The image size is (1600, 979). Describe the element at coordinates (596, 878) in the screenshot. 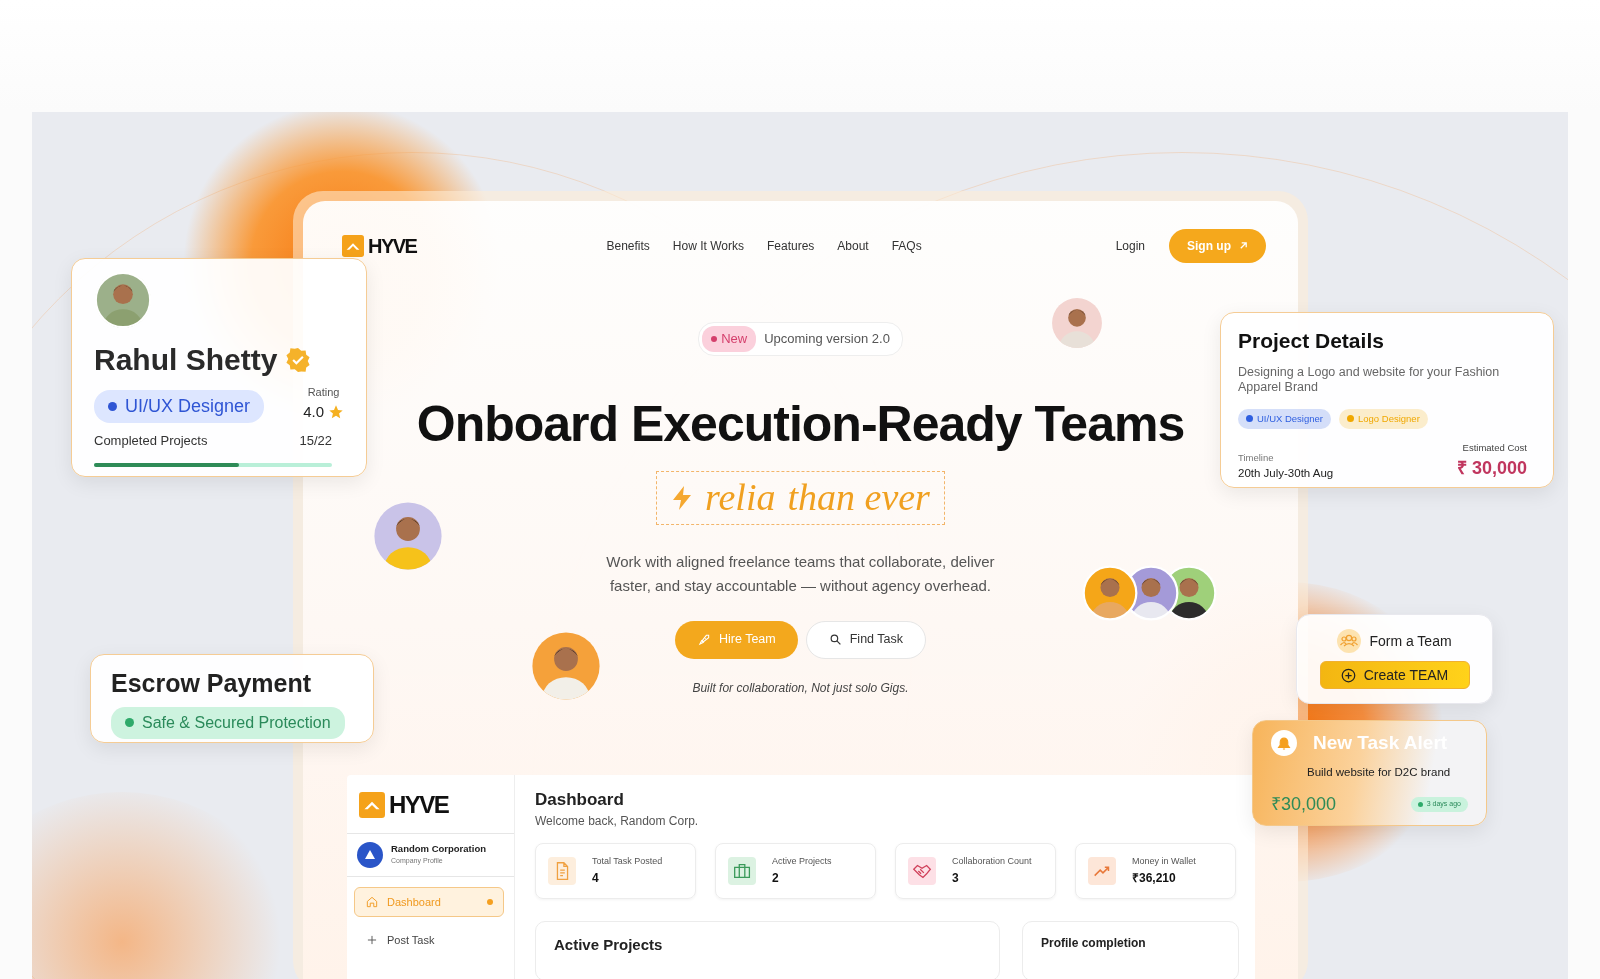

I see `stat-value: 4` at that location.